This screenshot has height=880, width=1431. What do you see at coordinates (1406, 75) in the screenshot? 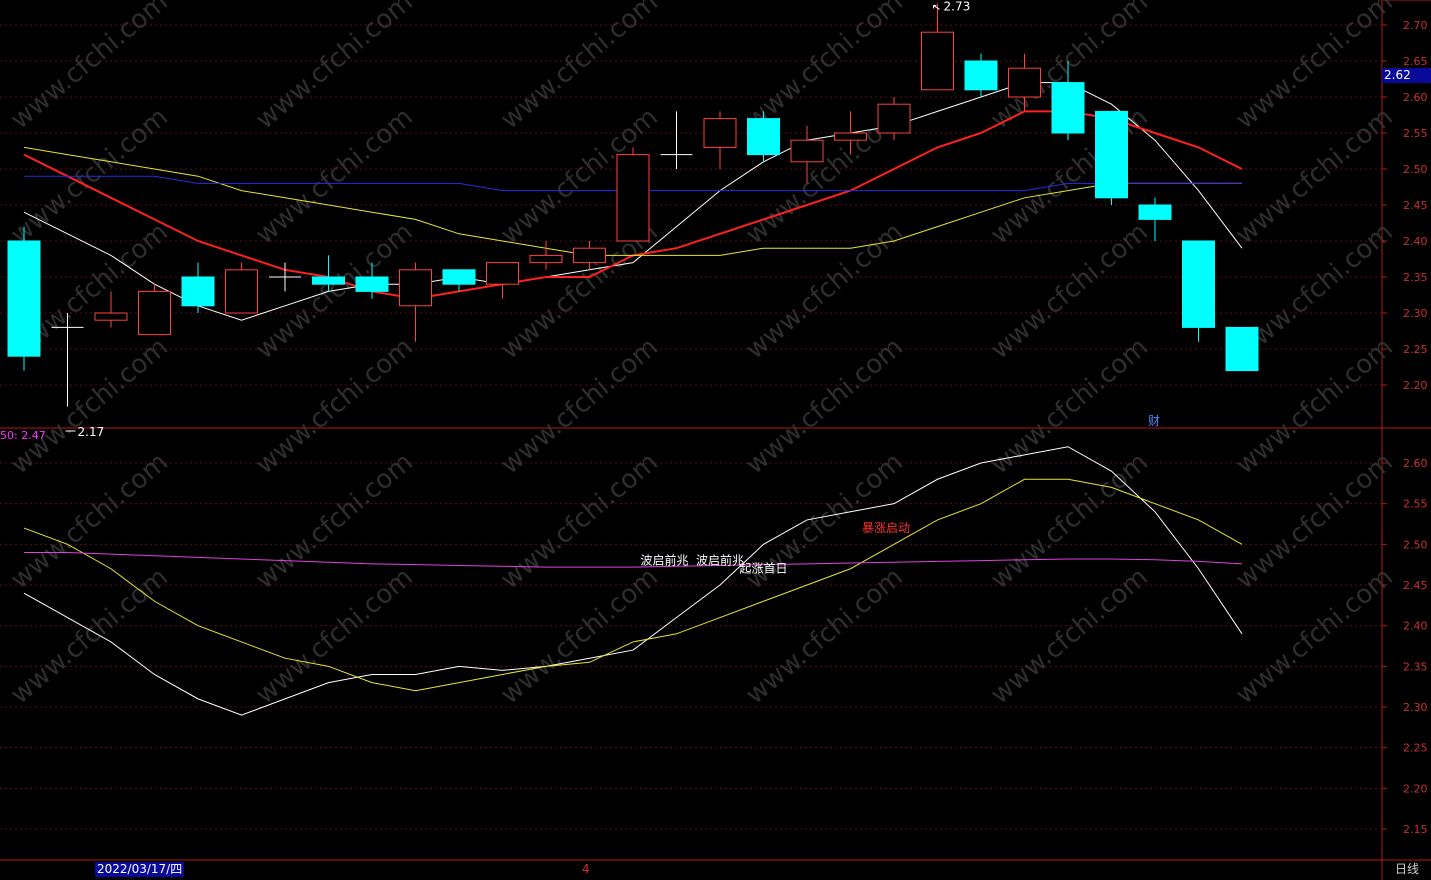
I see `current-price-label: 2.62` at bounding box center [1406, 75].